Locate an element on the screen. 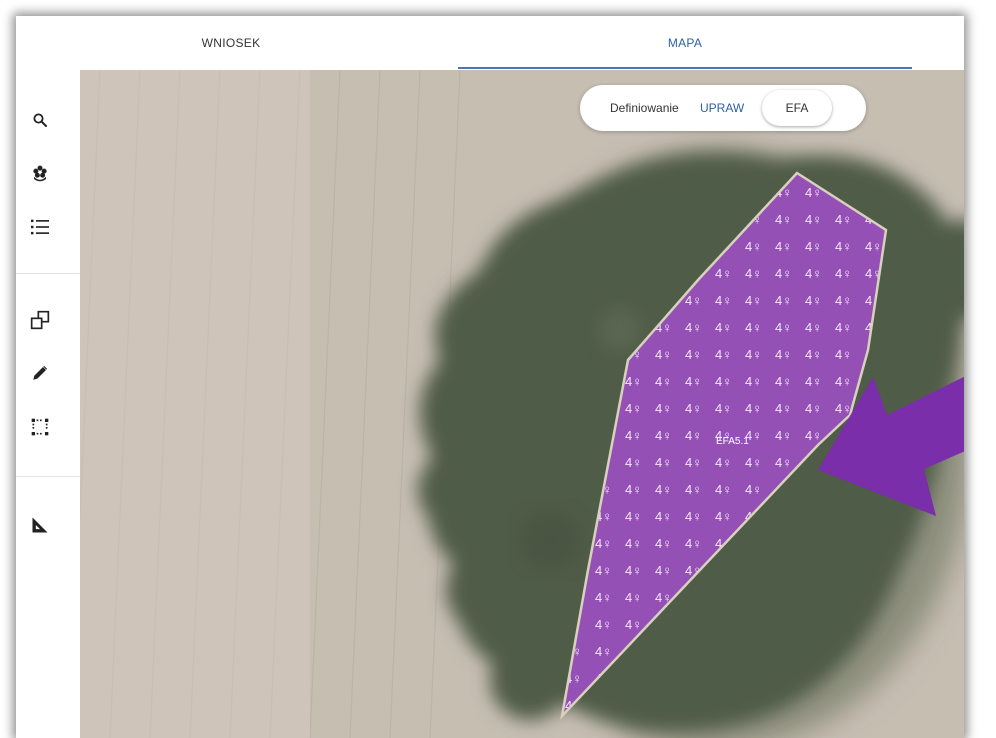 This screenshot has height=738, width=996. mode-label: Definiowanie is located at coordinates (644, 108).